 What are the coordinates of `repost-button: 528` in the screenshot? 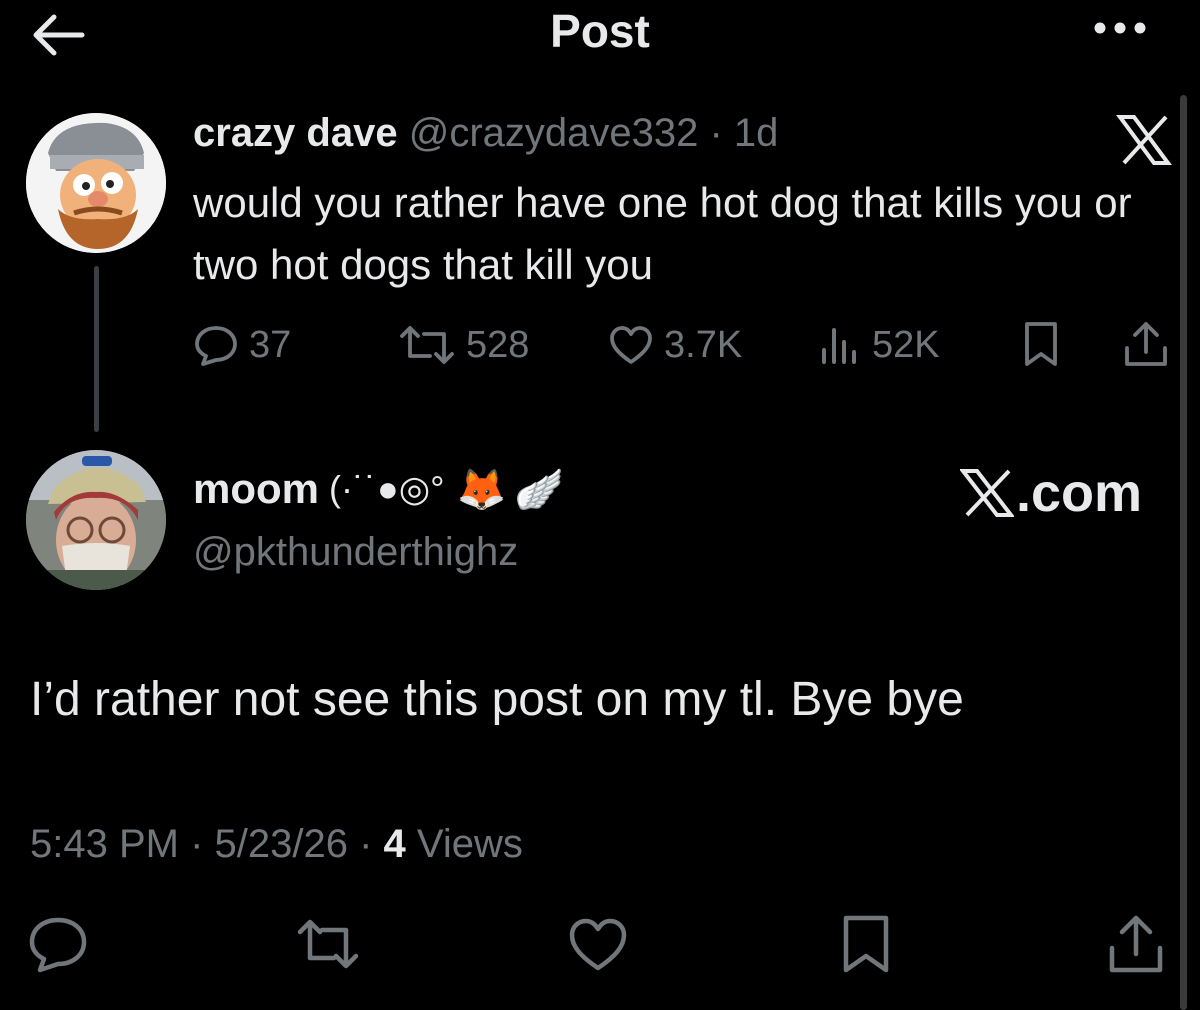 It's located at (463, 345).